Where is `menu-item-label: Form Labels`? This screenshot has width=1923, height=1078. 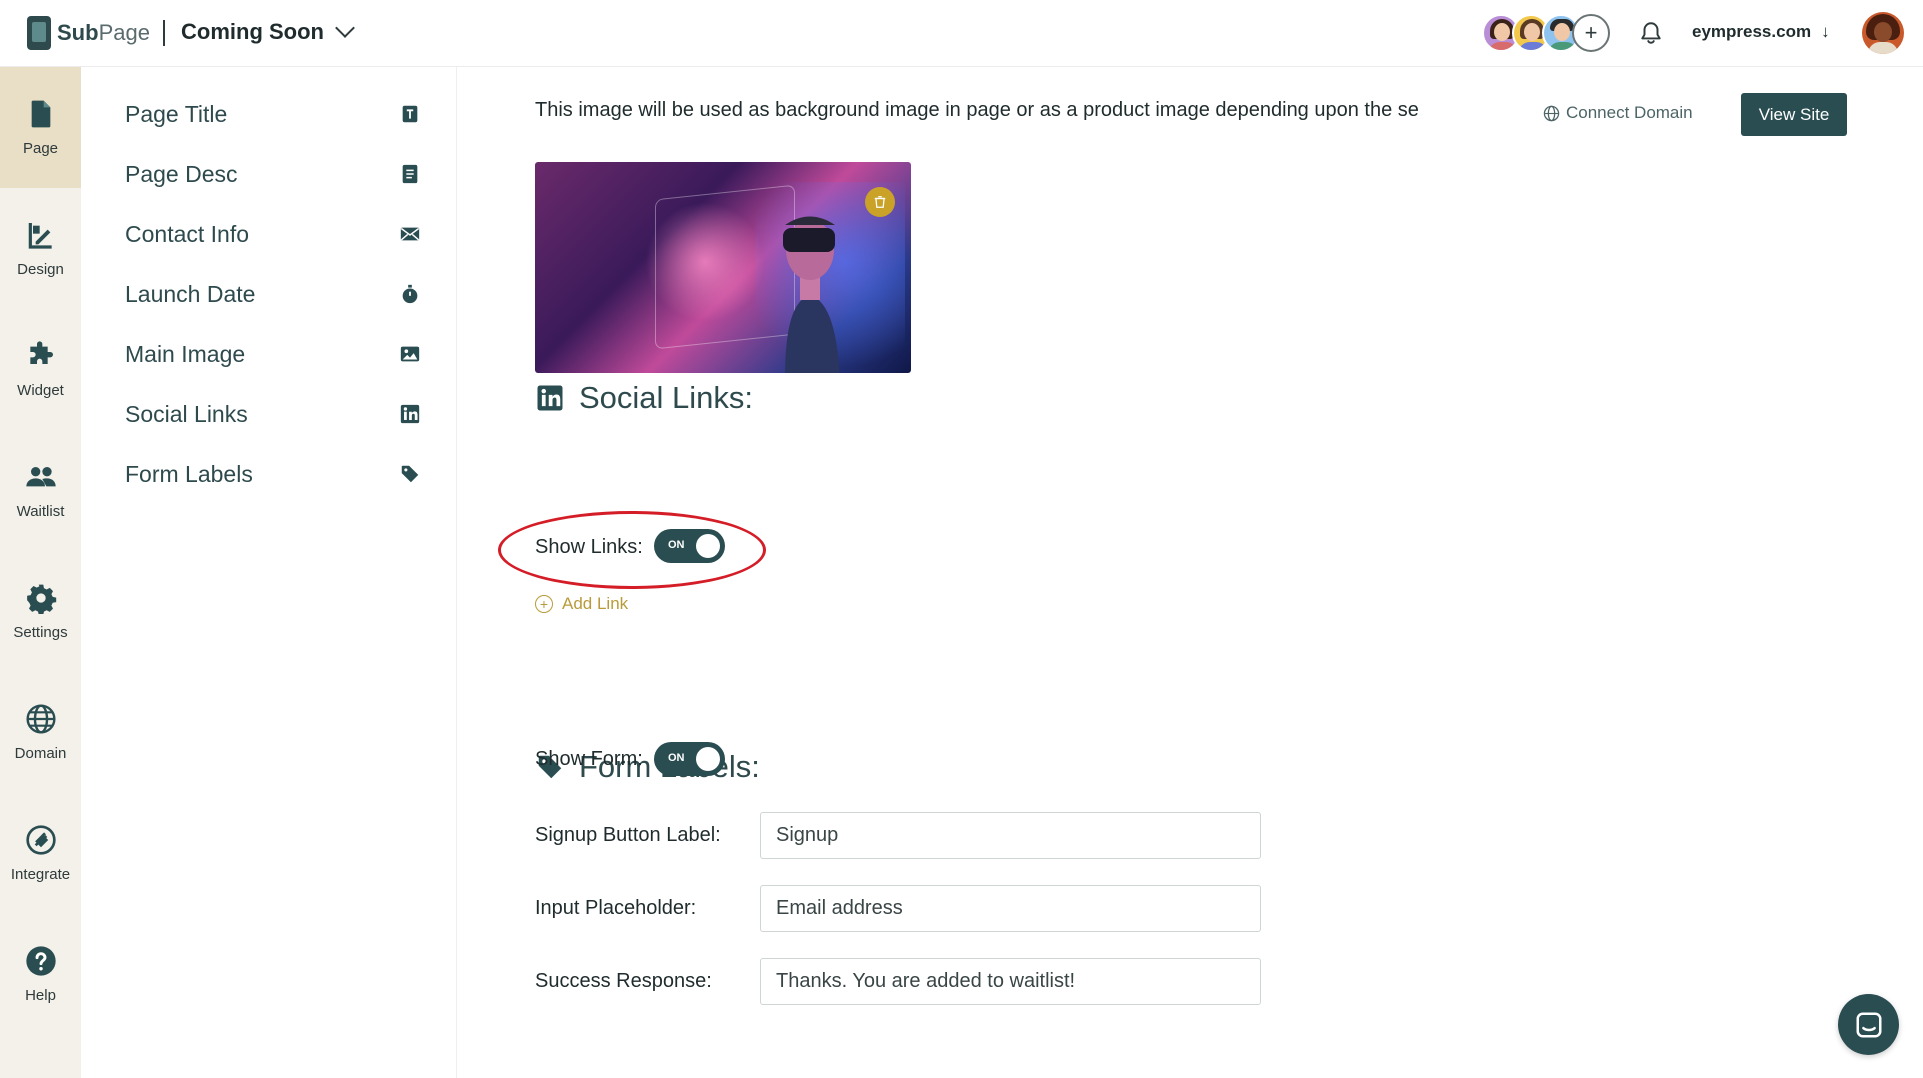 menu-item-label: Form Labels is located at coordinates (189, 473).